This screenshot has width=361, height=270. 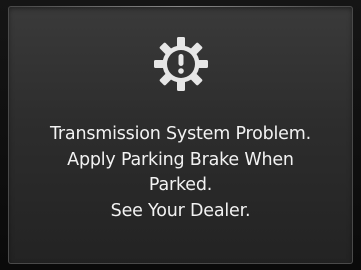 I want to click on warning-message-line-2: Apply Parking Brake When, so click(x=180, y=159).